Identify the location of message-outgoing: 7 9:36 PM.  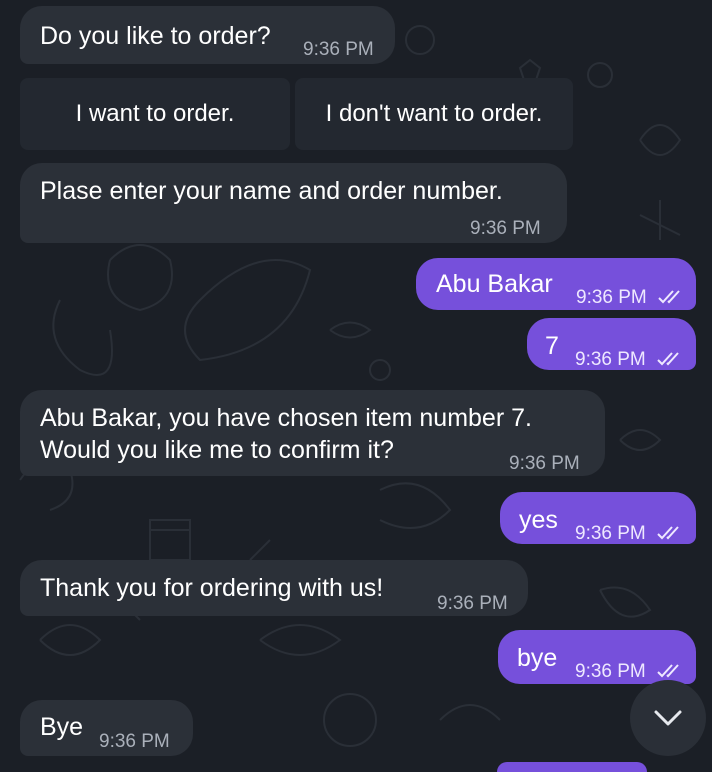
(611, 344).